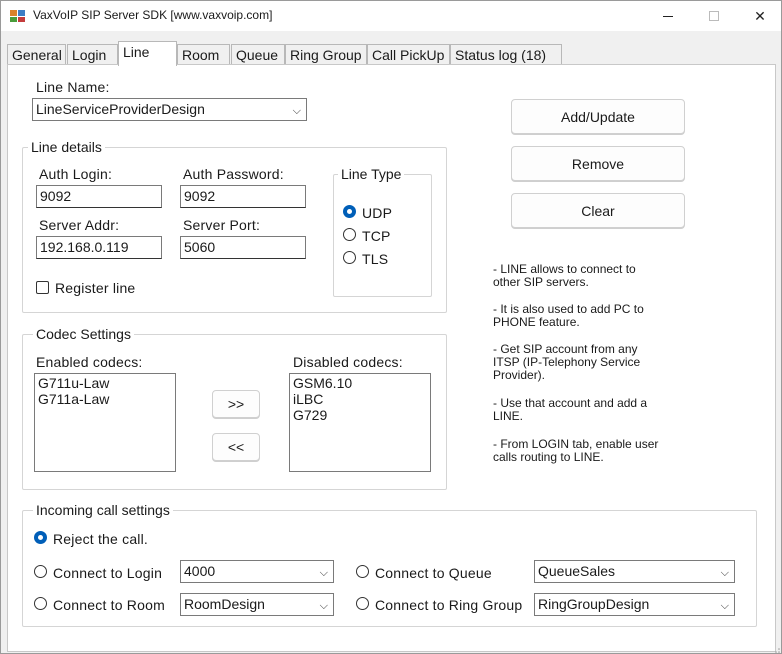  I want to click on server-addr-label: Server Addr:, so click(79, 225).